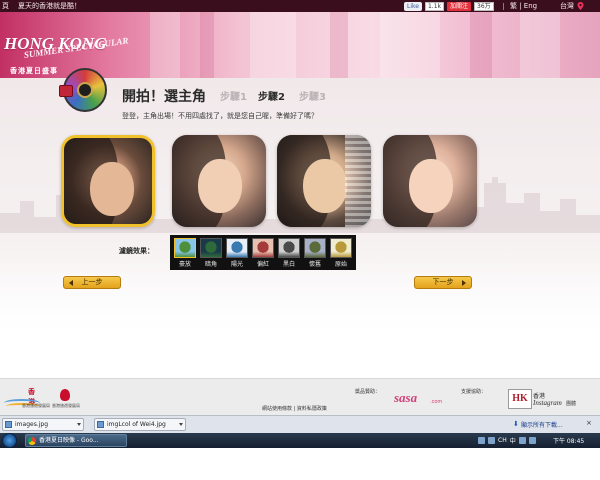  I want to click on filter-label-text: 暗角, so click(210, 264).